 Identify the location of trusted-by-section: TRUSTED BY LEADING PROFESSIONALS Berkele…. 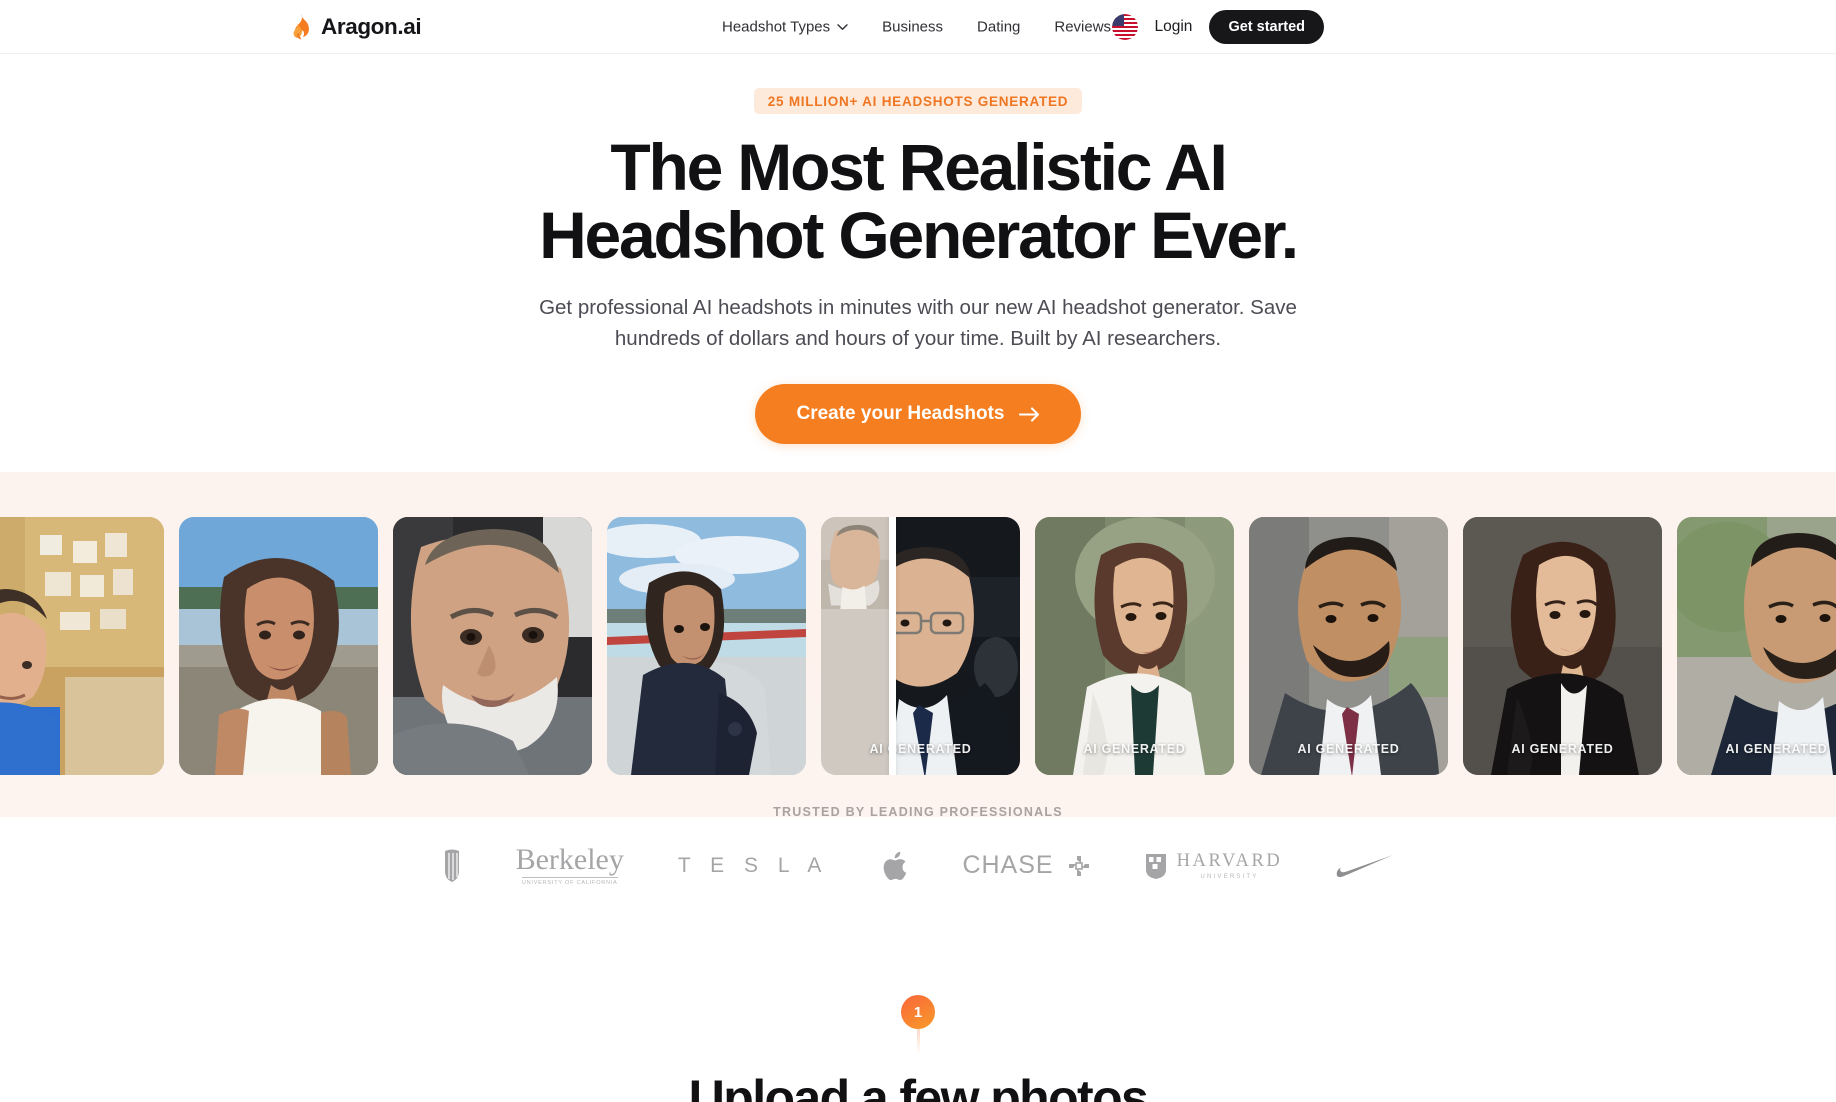
(918, 845).